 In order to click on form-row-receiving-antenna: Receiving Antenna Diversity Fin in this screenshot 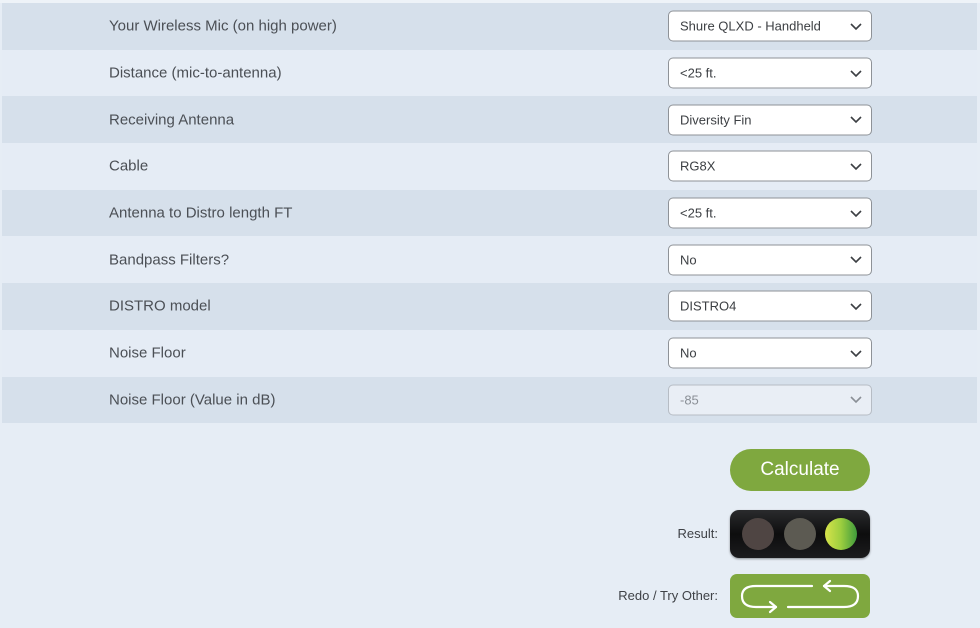, I will do `click(489, 120)`.